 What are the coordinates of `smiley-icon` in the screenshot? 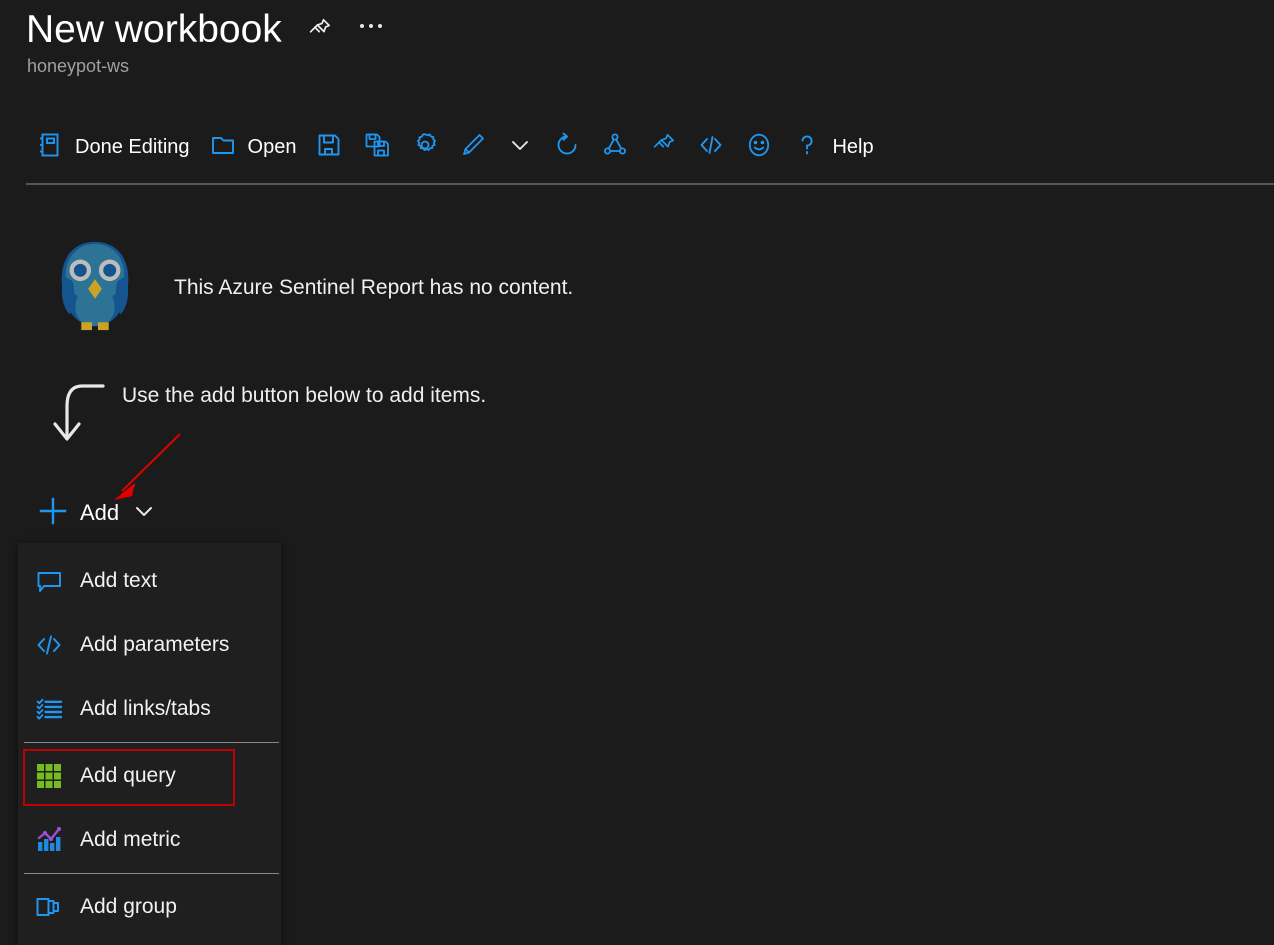 It's located at (759, 147).